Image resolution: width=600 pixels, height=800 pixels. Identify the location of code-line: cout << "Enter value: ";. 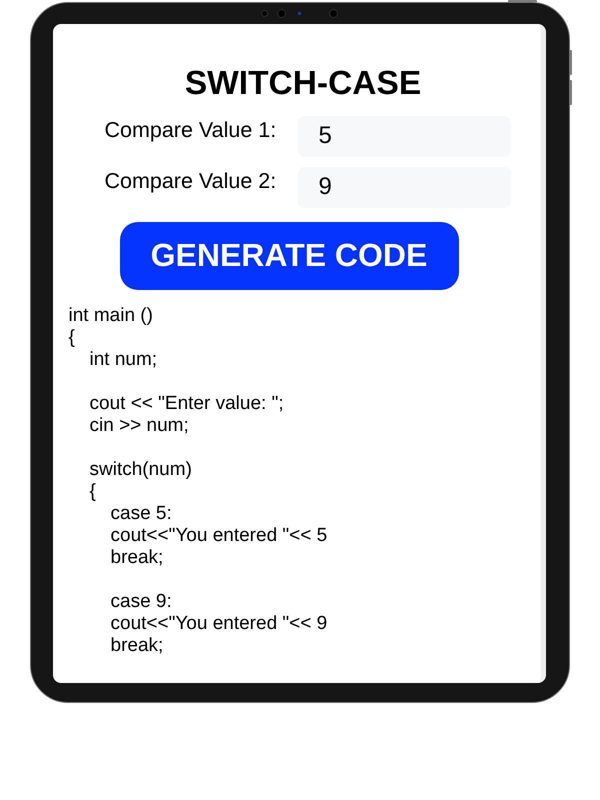
(187, 403).